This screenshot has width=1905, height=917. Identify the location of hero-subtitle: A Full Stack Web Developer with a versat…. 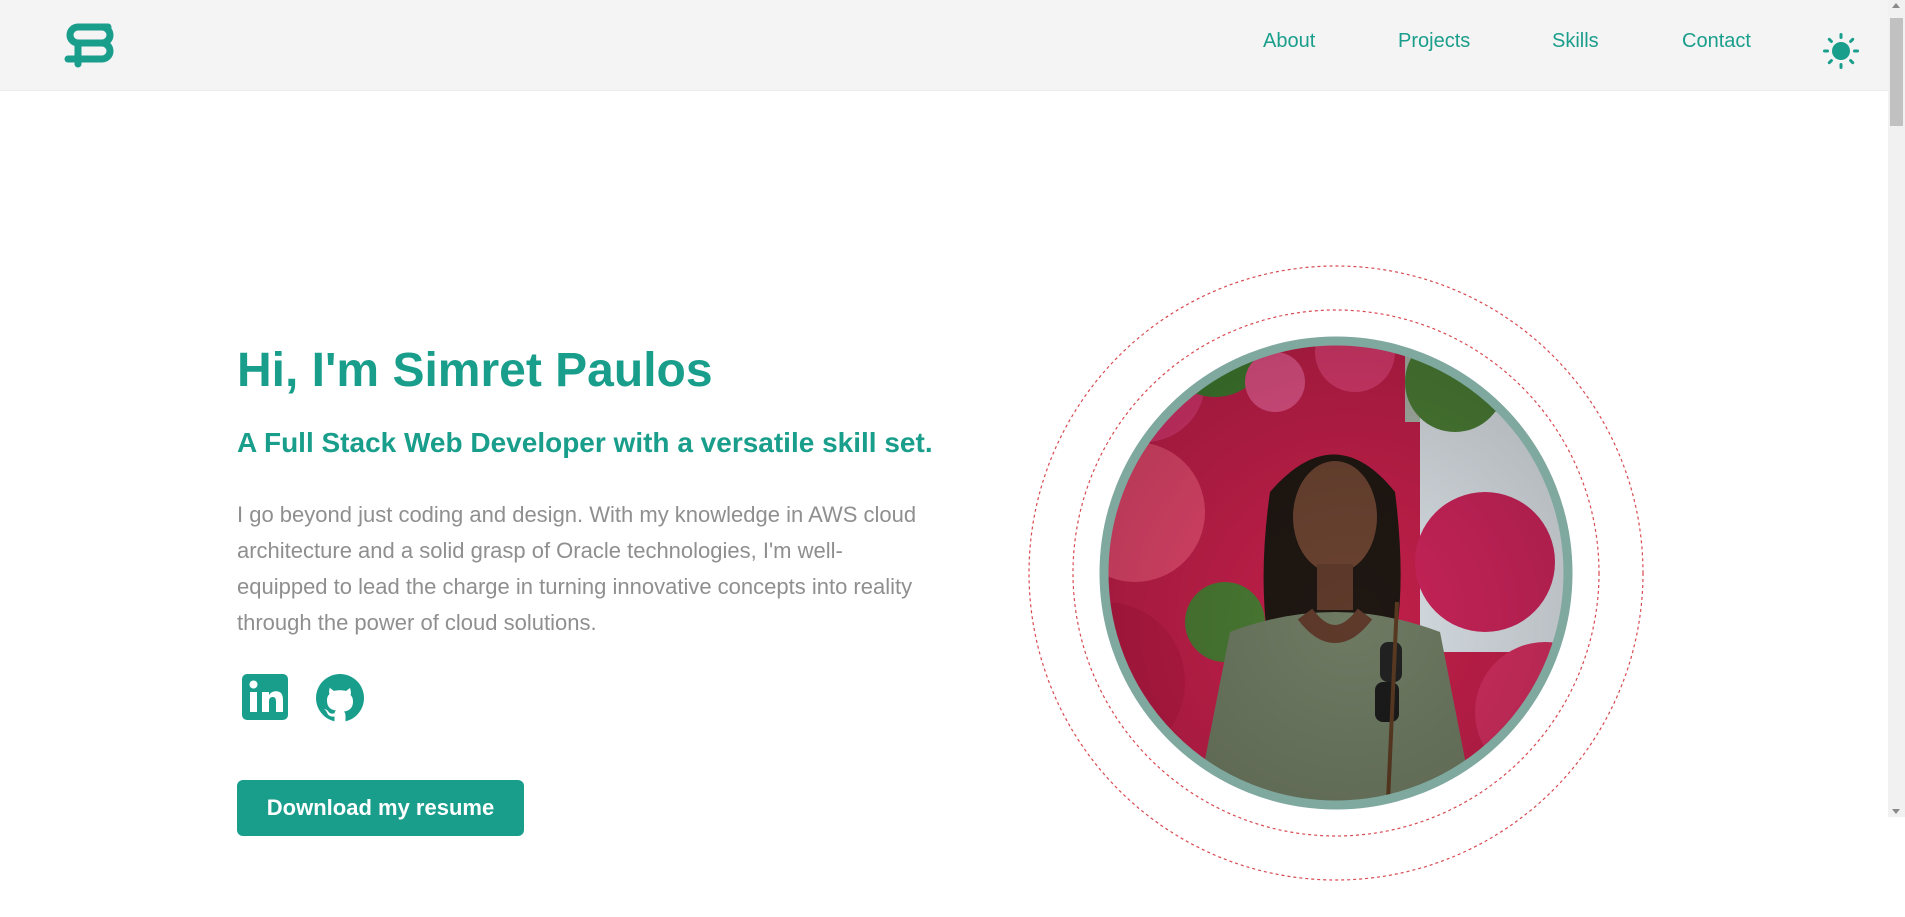
(585, 442).